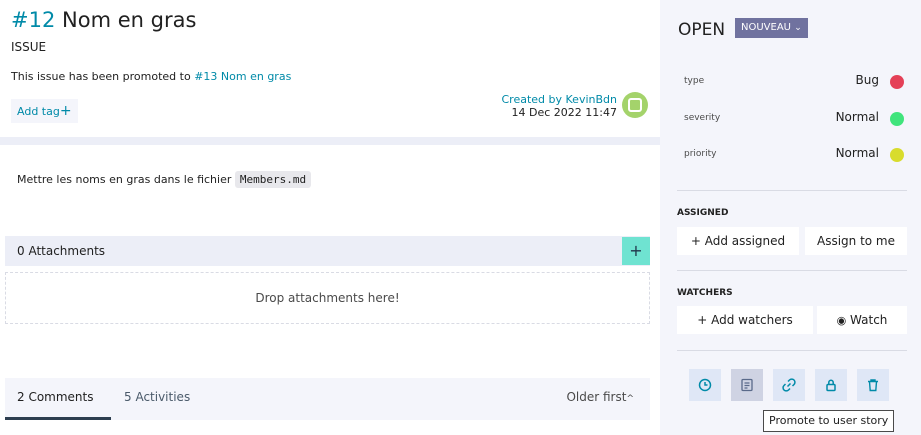 This screenshot has width=921, height=435. Describe the element at coordinates (867, 80) in the screenshot. I see `attribute-value: Bug` at that location.